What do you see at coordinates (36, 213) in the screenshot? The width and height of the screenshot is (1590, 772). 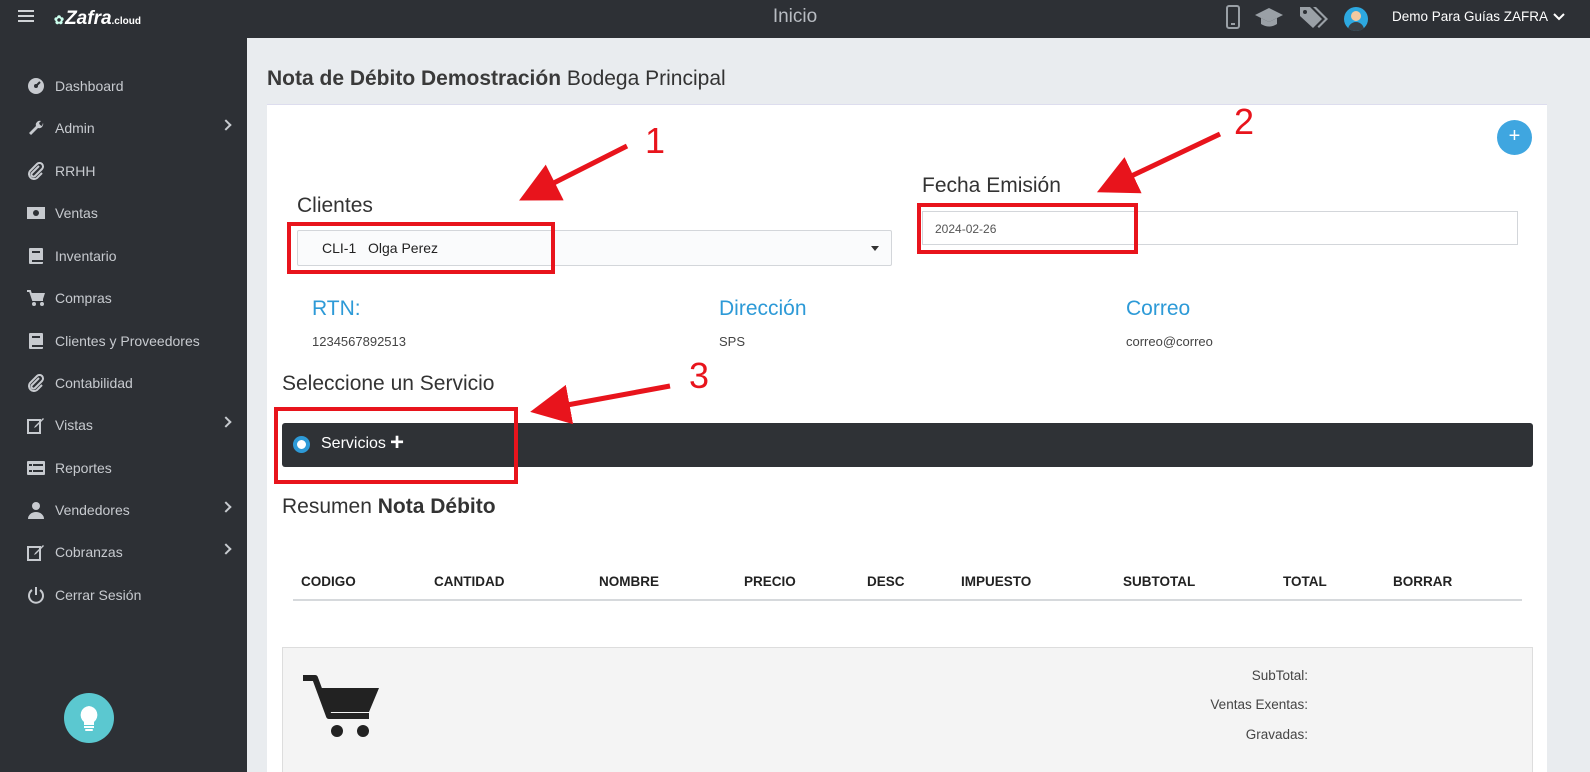 I see `money-icon` at bounding box center [36, 213].